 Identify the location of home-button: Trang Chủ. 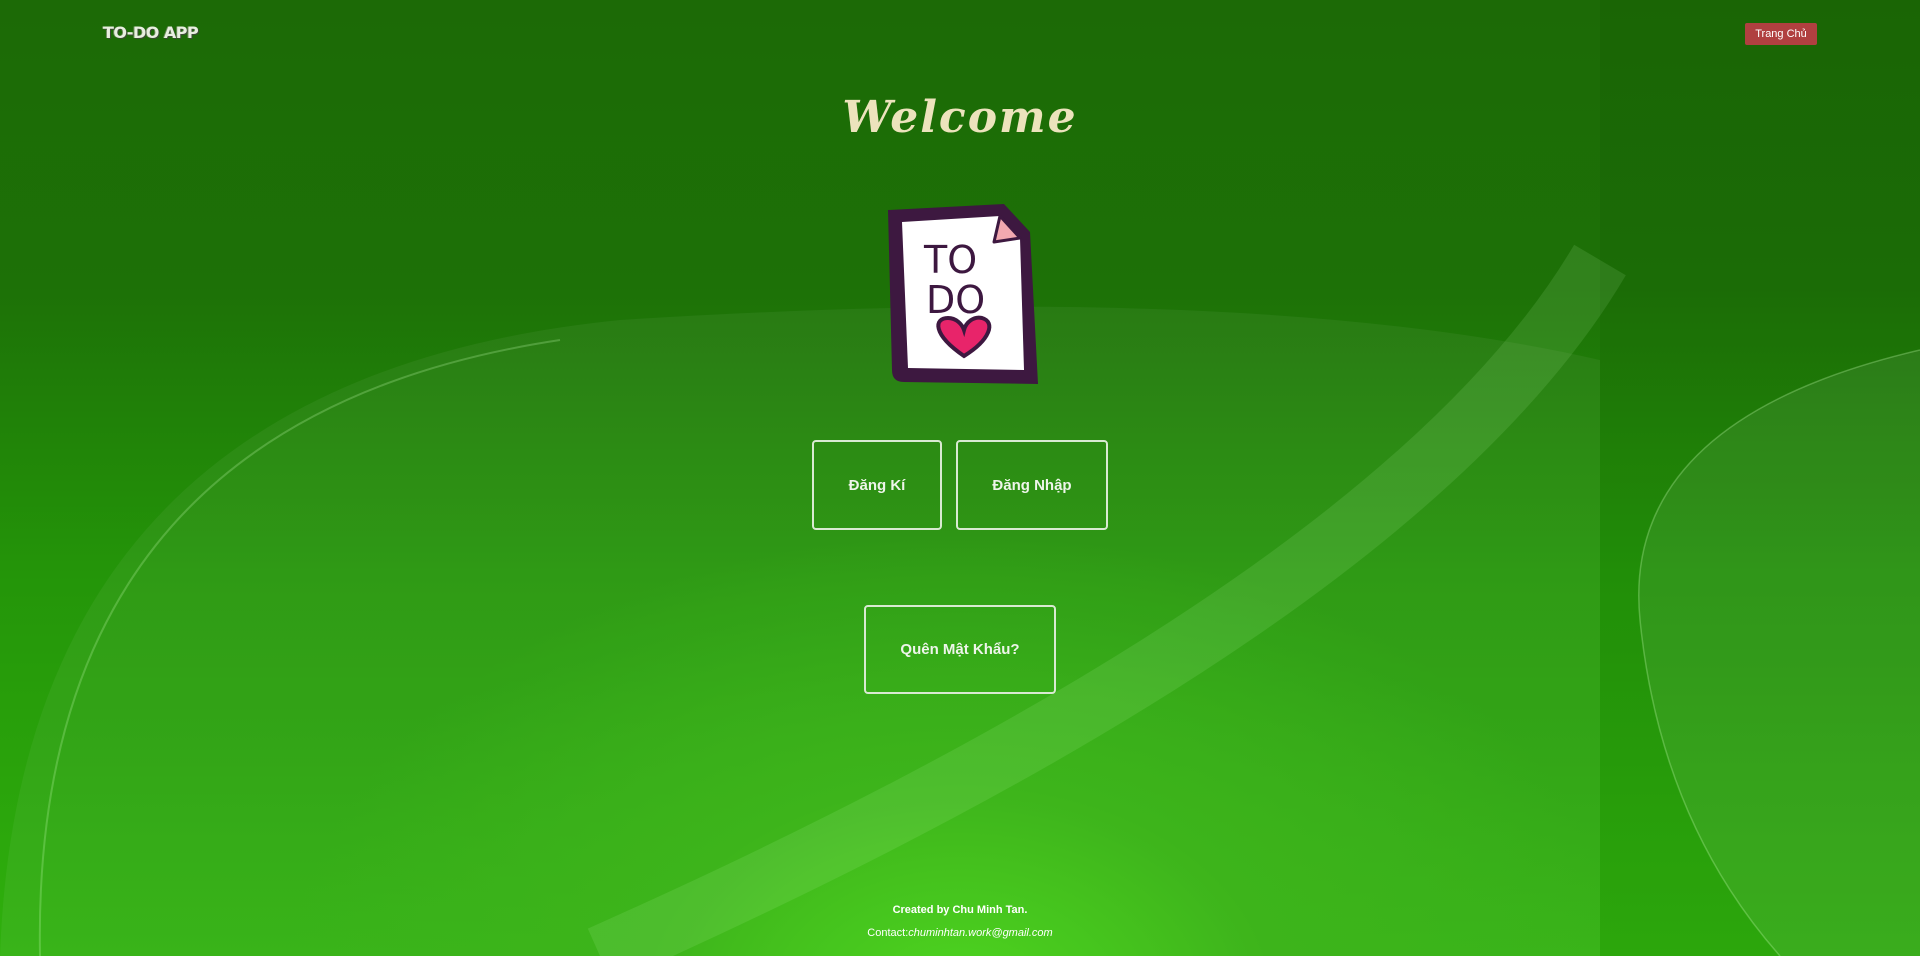
(1781, 34).